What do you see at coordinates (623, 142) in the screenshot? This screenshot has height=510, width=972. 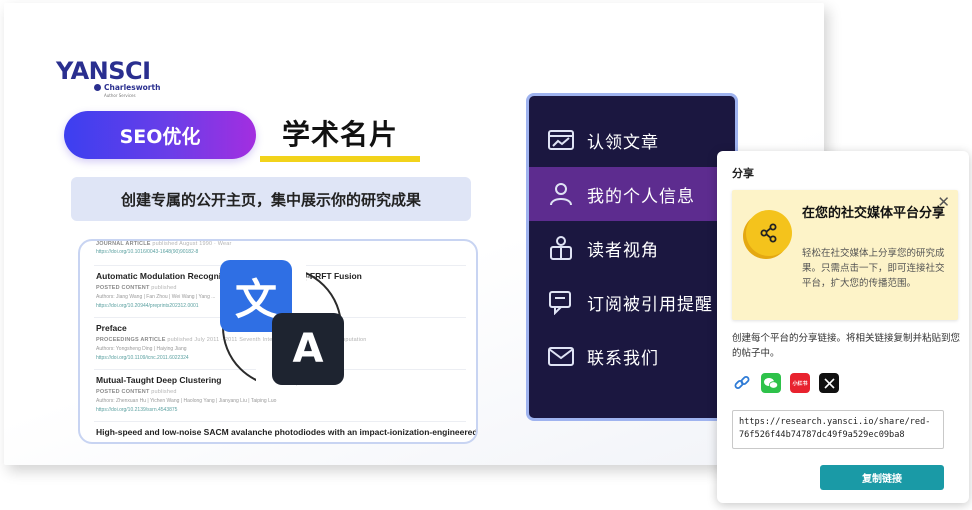 I see `menu-label: 认领文章` at bounding box center [623, 142].